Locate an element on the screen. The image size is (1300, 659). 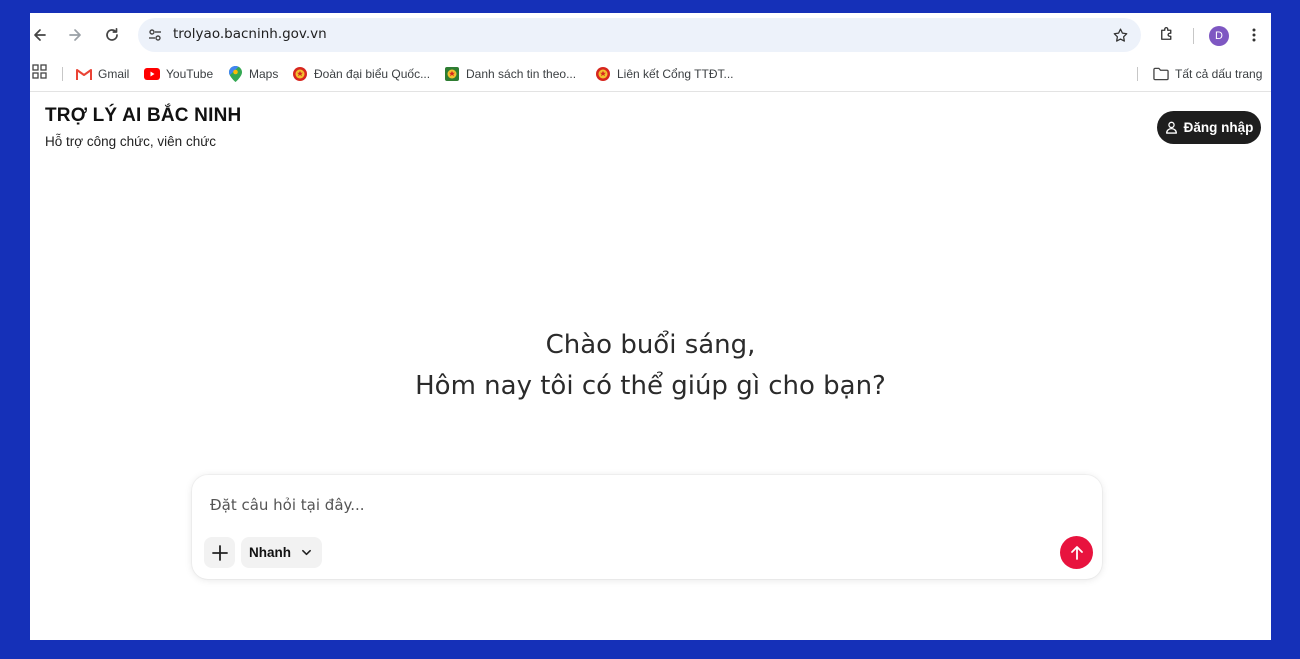
apps-grid-icon is located at coordinates (40, 72).